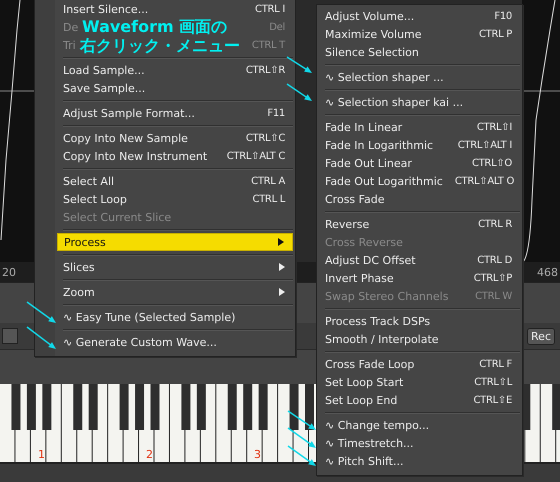 The image size is (560, 482). What do you see at coordinates (419, 224) in the screenshot?
I see `menu-item: Reverse CTRL R` at bounding box center [419, 224].